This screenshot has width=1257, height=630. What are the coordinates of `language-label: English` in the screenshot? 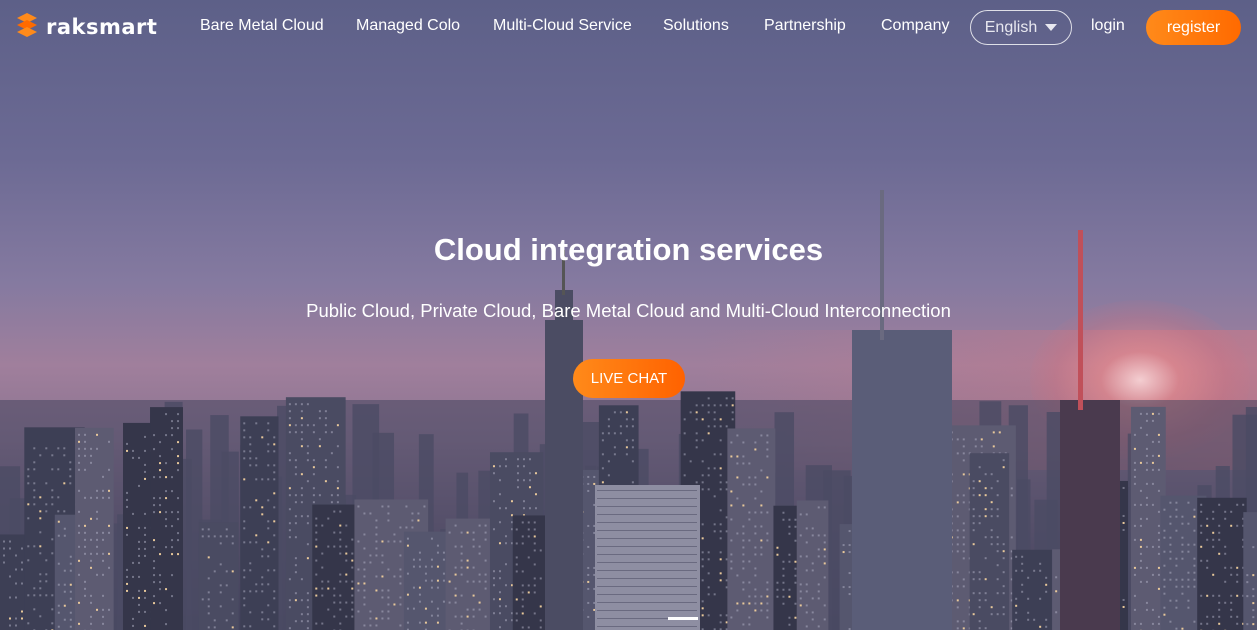 It's located at (1011, 27).